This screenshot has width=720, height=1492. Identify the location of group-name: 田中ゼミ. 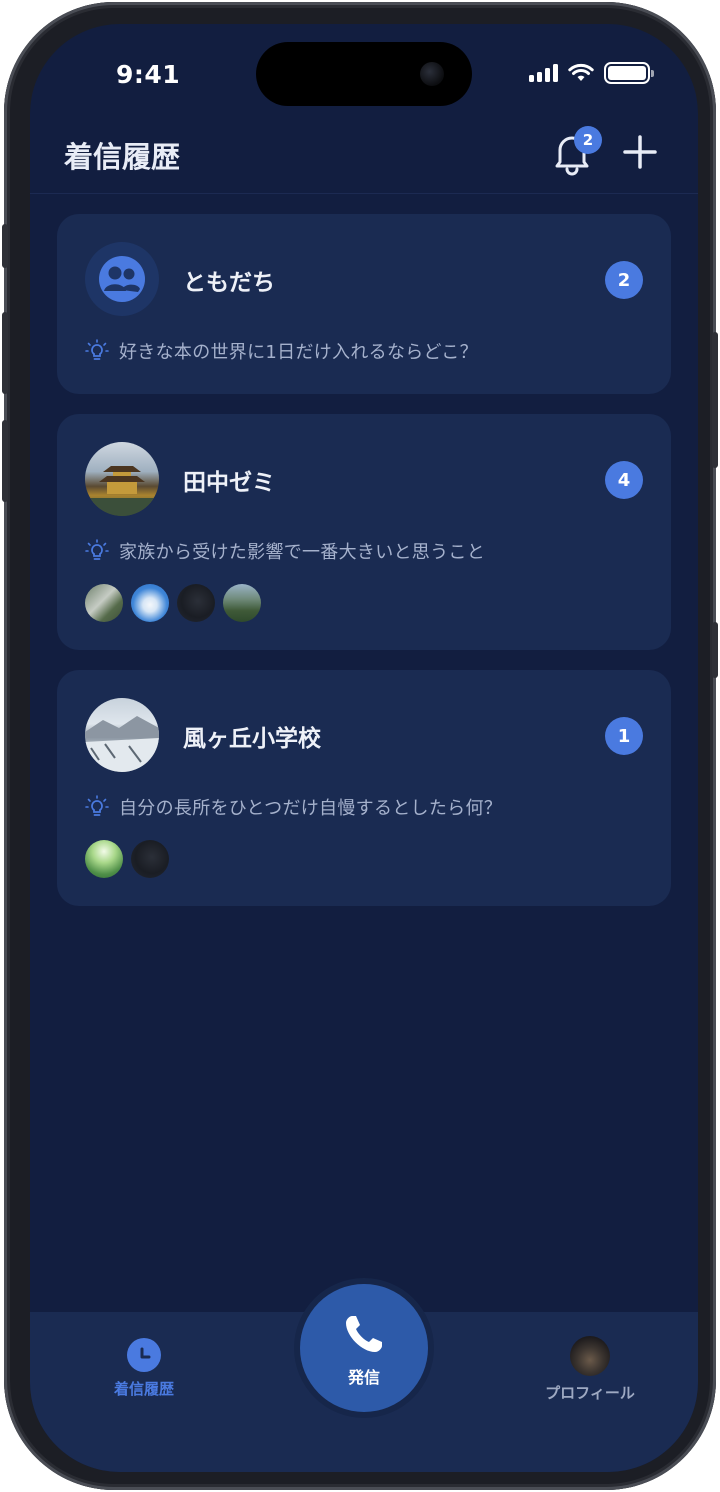
(229, 483).